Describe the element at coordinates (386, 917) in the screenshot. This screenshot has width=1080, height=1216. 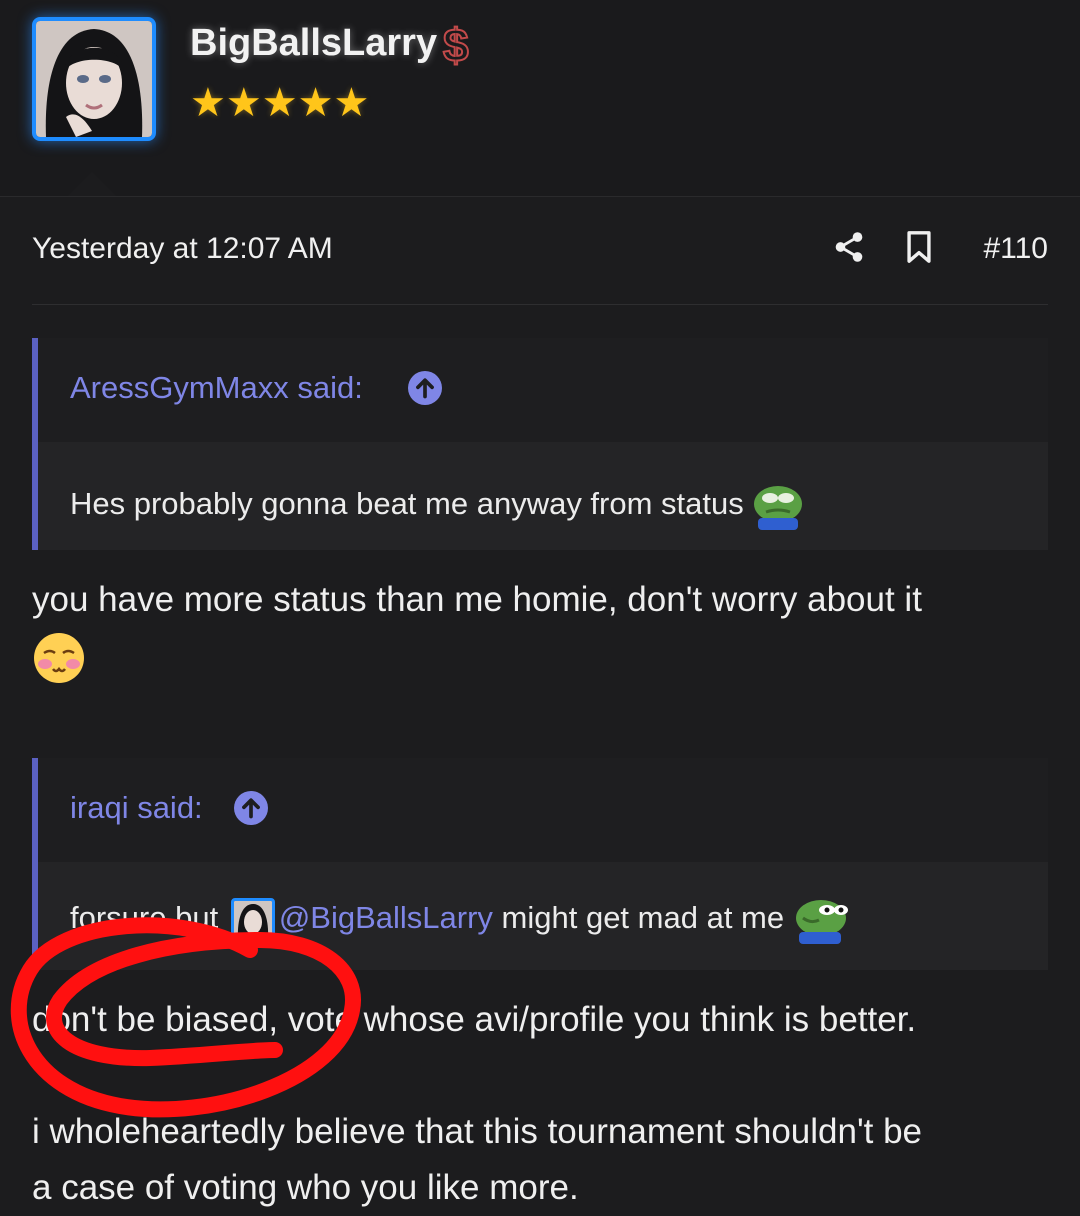
I see `user-mention-link: @BigBallsLarry` at that location.